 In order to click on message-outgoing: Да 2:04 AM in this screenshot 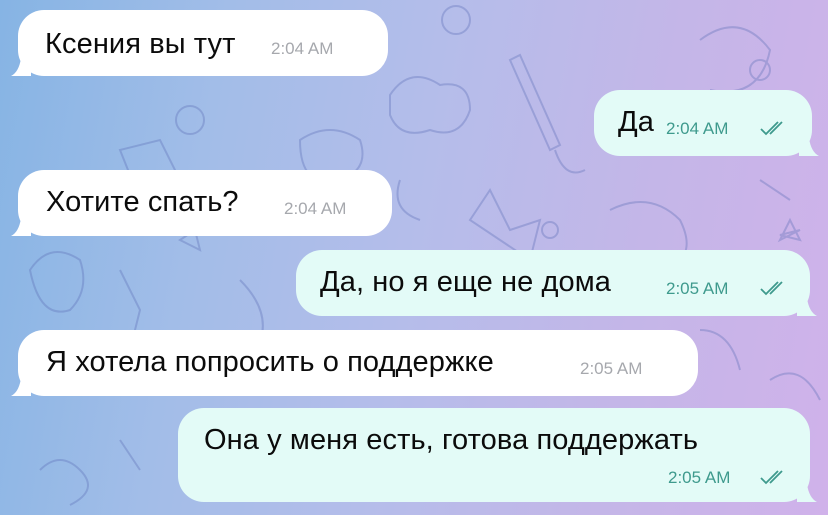, I will do `click(706, 123)`.